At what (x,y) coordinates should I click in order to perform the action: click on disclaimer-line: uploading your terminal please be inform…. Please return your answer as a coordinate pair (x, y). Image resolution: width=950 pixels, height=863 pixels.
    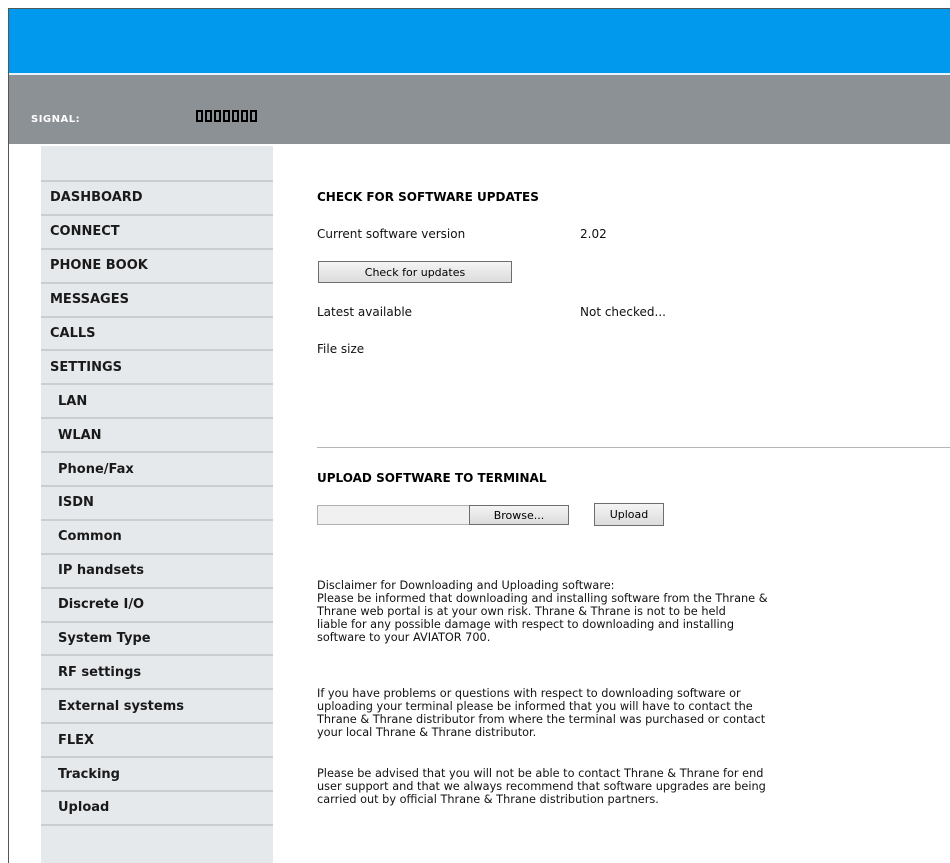
    Looking at the image, I should click on (535, 706).